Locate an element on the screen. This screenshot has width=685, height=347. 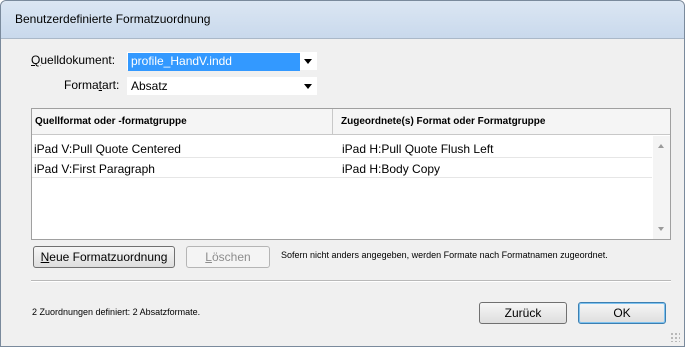
column-header-target: Zugeordnete(s) Format oder Formatgruppe is located at coordinates (443, 121).